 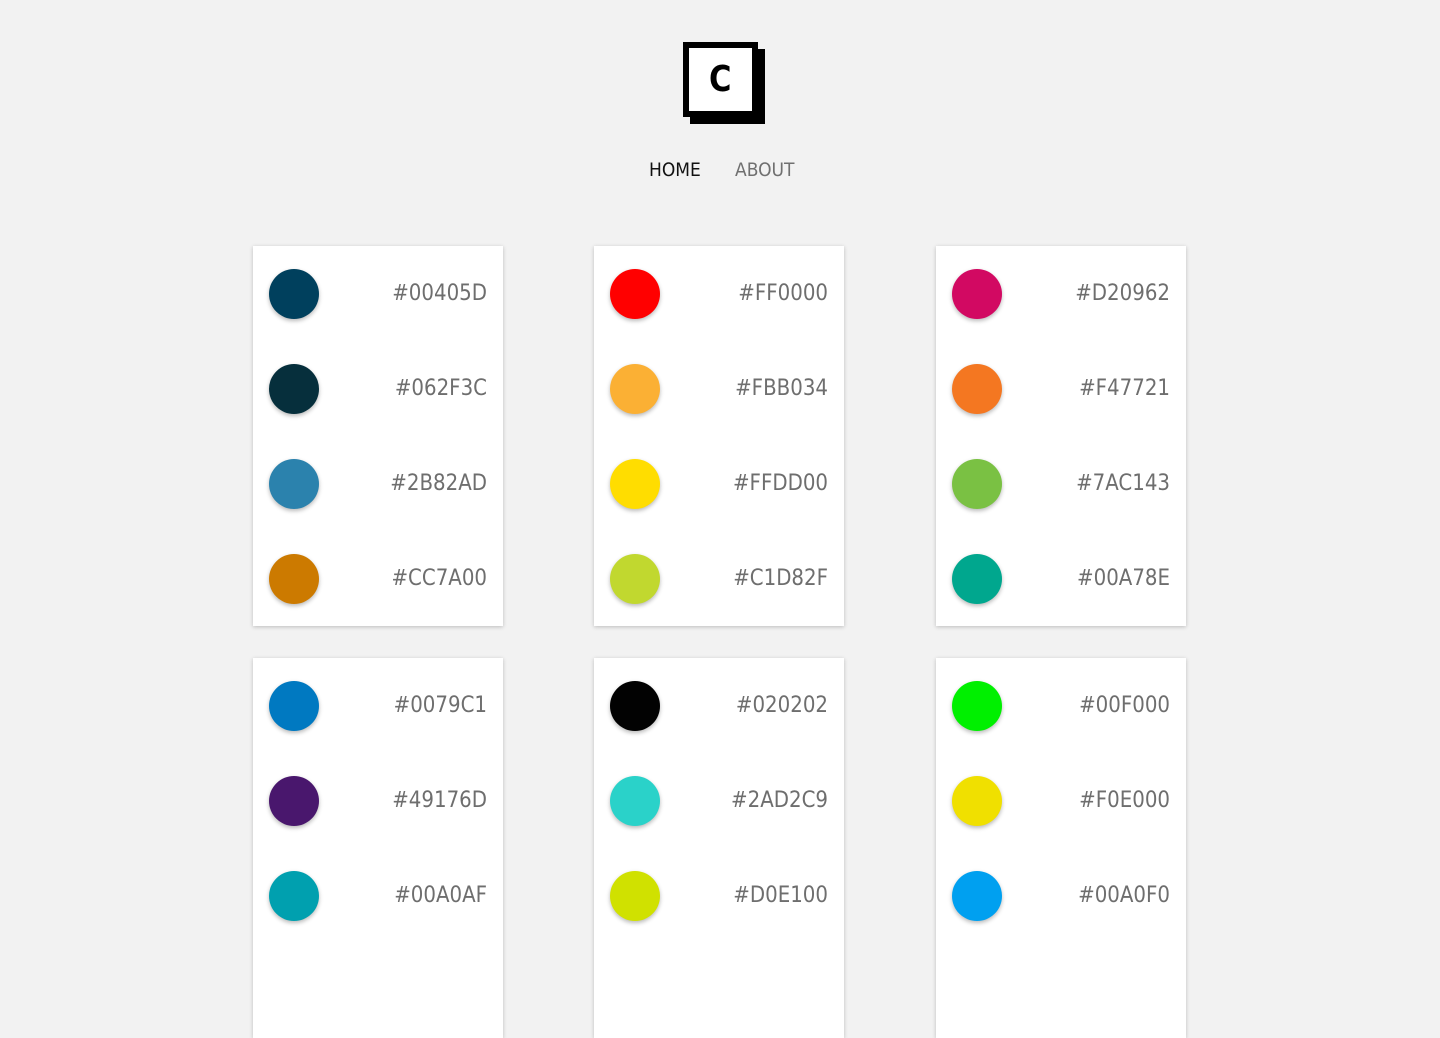 I want to click on hex-code-label: #F47721, so click(x=1124, y=389).